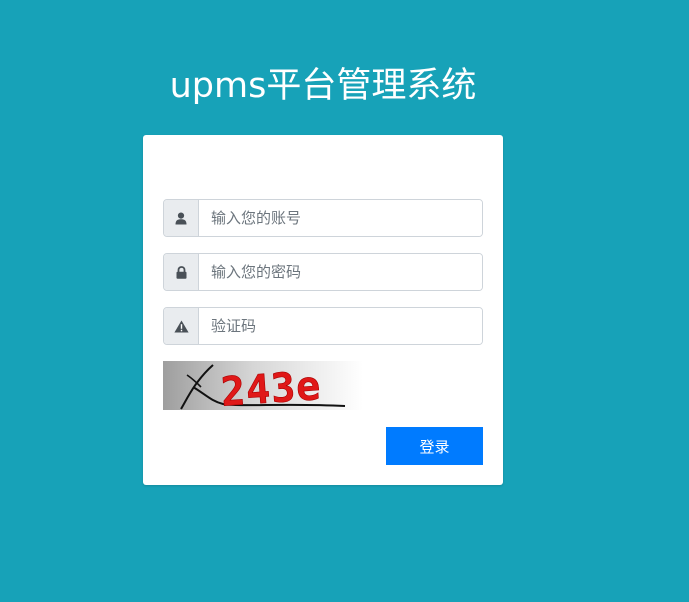  What do you see at coordinates (181, 272) in the screenshot?
I see `lock-icon` at bounding box center [181, 272].